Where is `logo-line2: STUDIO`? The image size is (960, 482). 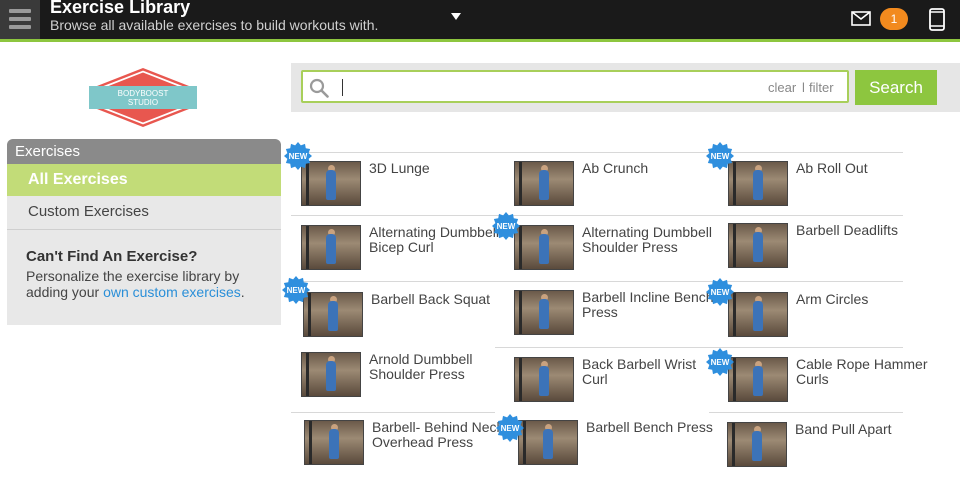 logo-line2: STUDIO is located at coordinates (143, 102).